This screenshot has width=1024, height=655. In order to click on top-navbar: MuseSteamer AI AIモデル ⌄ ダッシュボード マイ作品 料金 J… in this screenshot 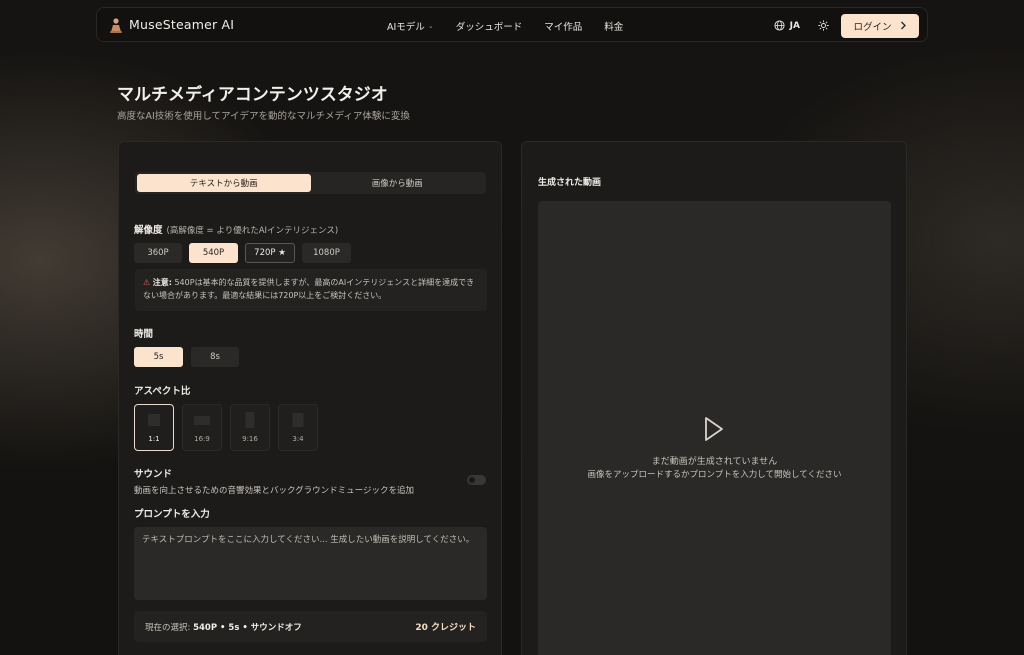, I will do `click(512, 24)`.